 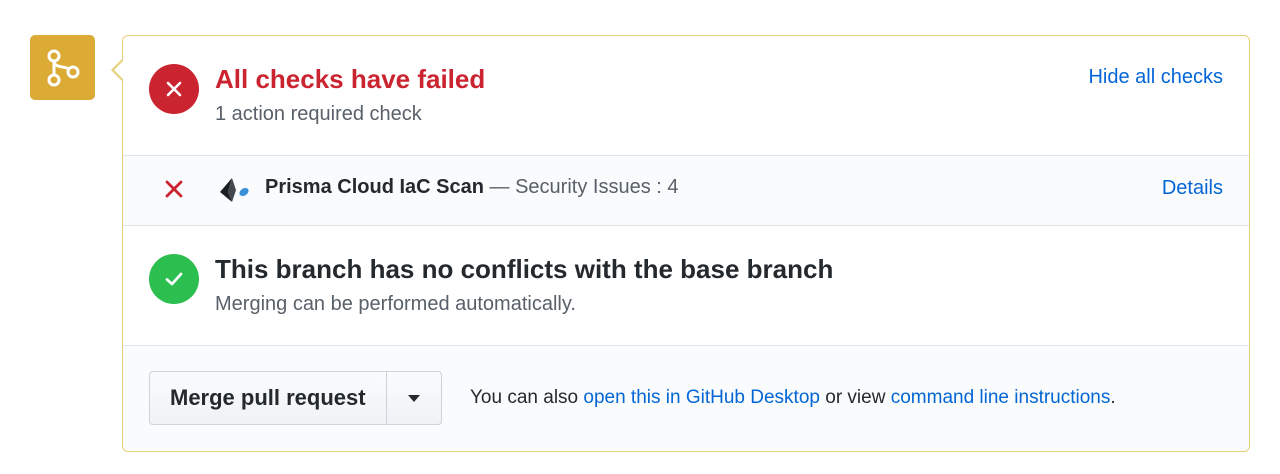 I want to click on note-middle: or view, so click(x=855, y=397).